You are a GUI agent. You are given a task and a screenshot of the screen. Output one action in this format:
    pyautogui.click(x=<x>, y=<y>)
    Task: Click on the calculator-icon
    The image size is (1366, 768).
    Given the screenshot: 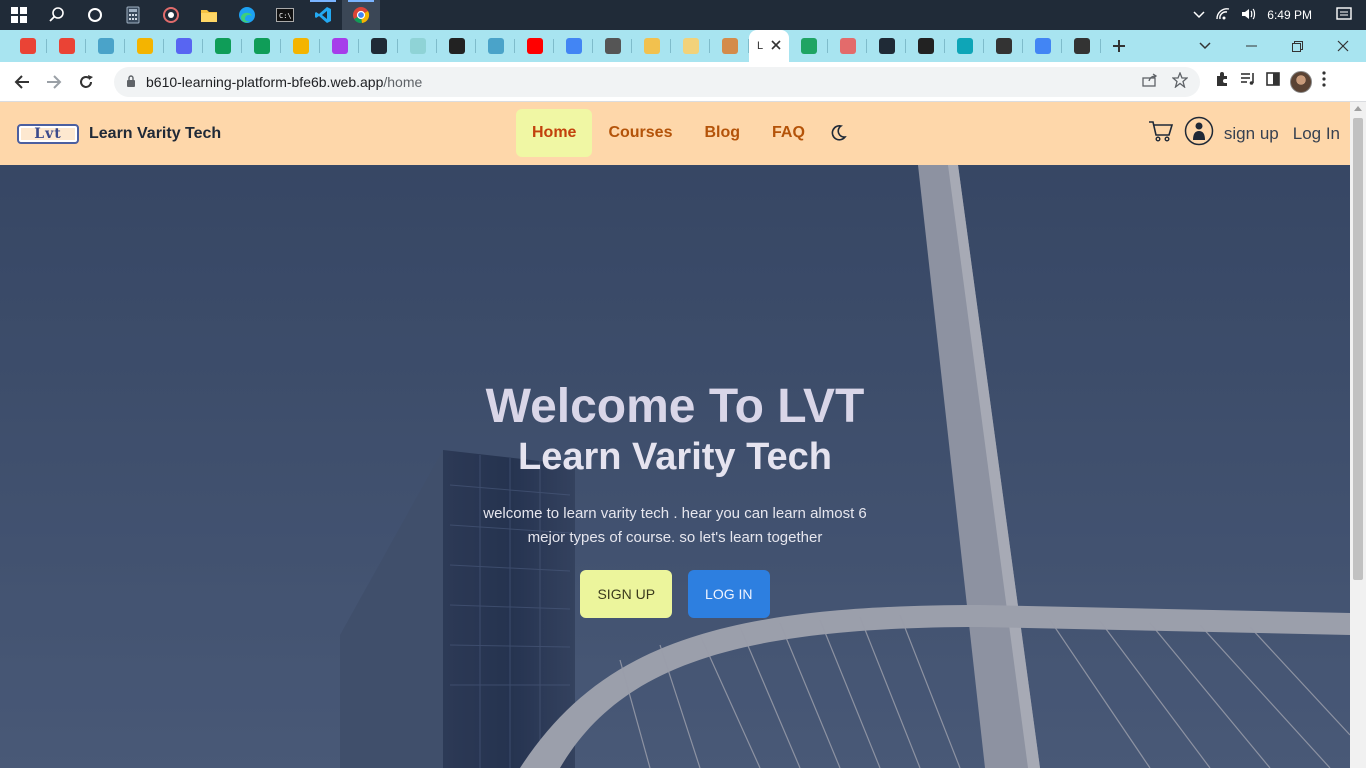 What is the action you would take?
    pyautogui.click(x=133, y=15)
    